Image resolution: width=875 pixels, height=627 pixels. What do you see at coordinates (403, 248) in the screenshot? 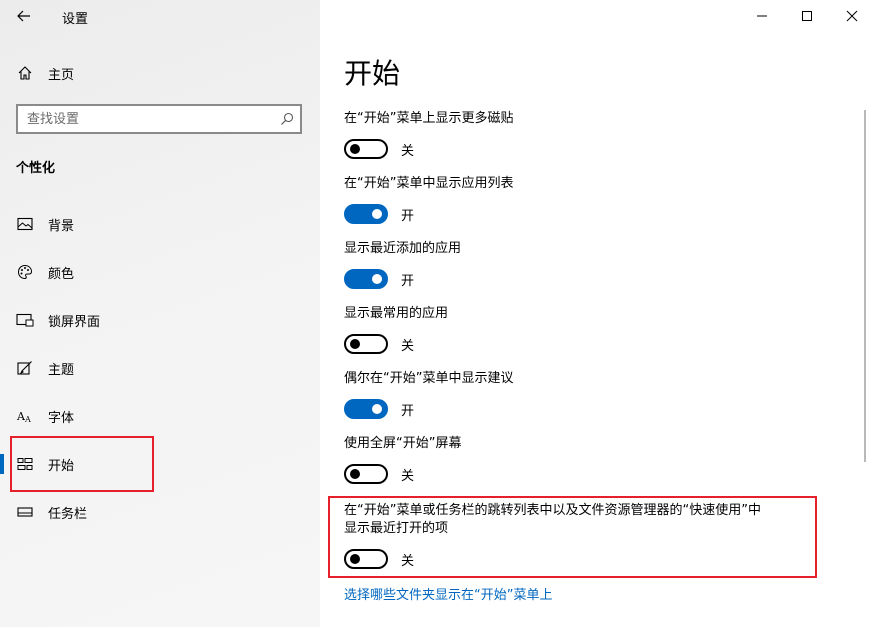
I see `setting-label: 显示最近添加的应用` at bounding box center [403, 248].